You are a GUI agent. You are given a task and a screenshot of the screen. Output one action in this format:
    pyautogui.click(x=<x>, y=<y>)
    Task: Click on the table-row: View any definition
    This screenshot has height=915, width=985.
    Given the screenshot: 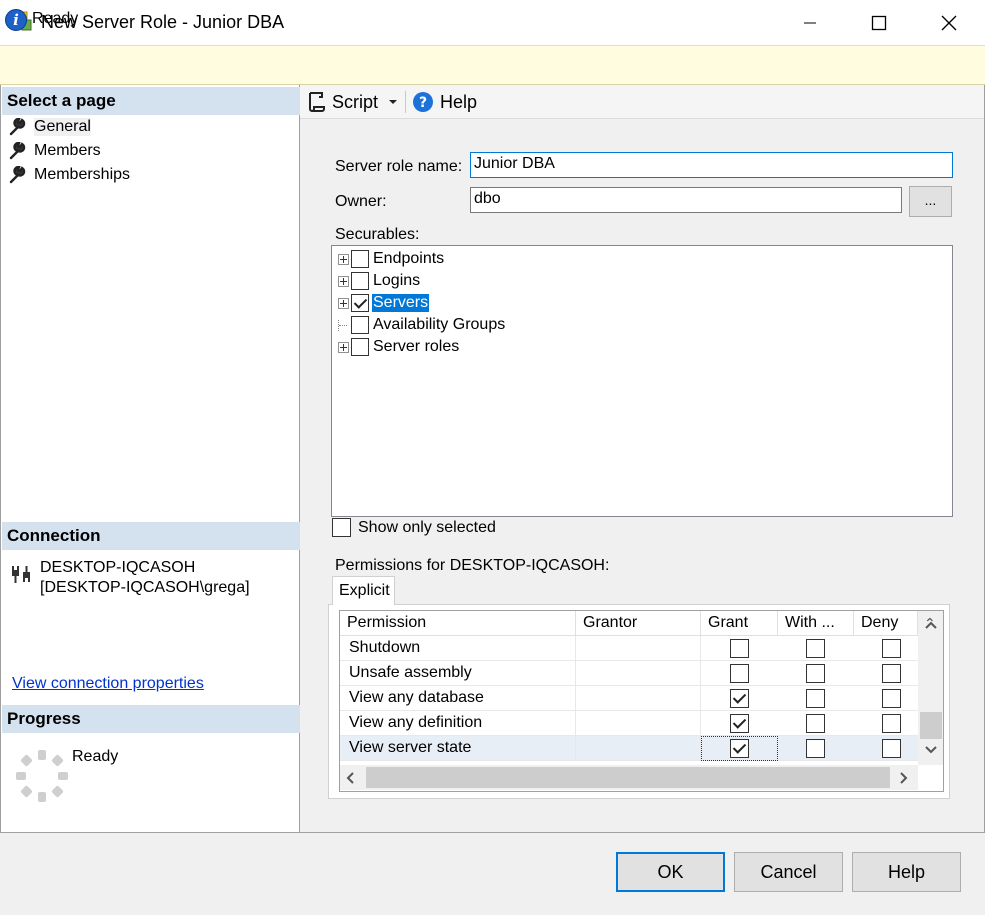 What is the action you would take?
    pyautogui.click(x=629, y=723)
    